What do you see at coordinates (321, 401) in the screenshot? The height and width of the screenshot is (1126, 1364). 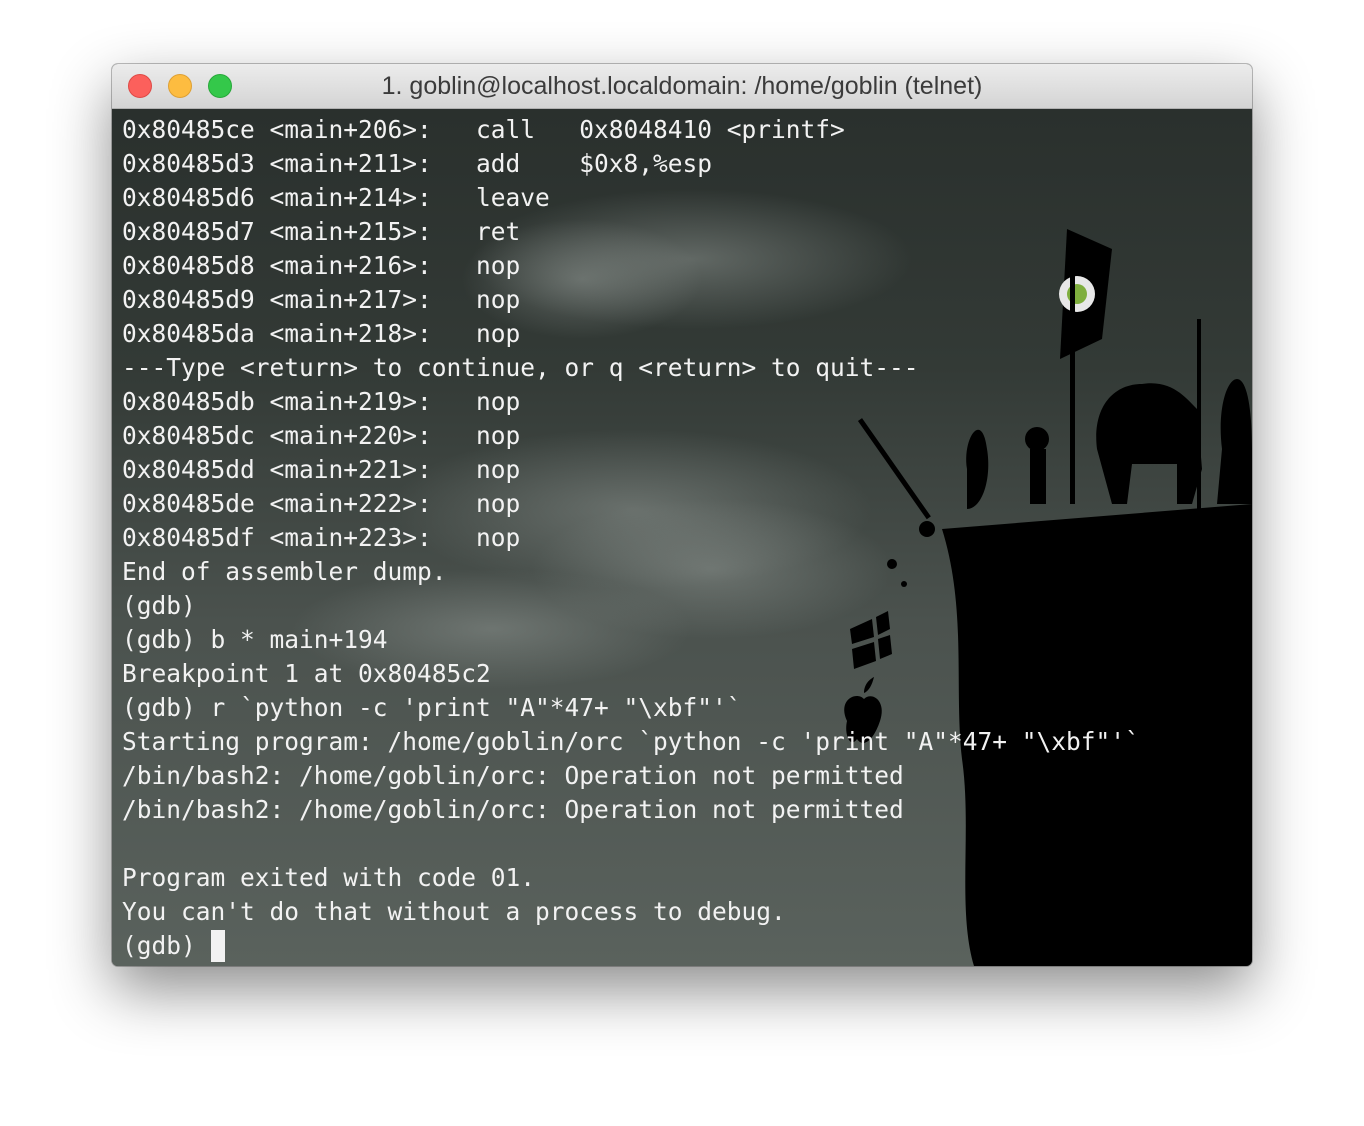 I see `output-line: 0x80485db <main+219>: nop` at bounding box center [321, 401].